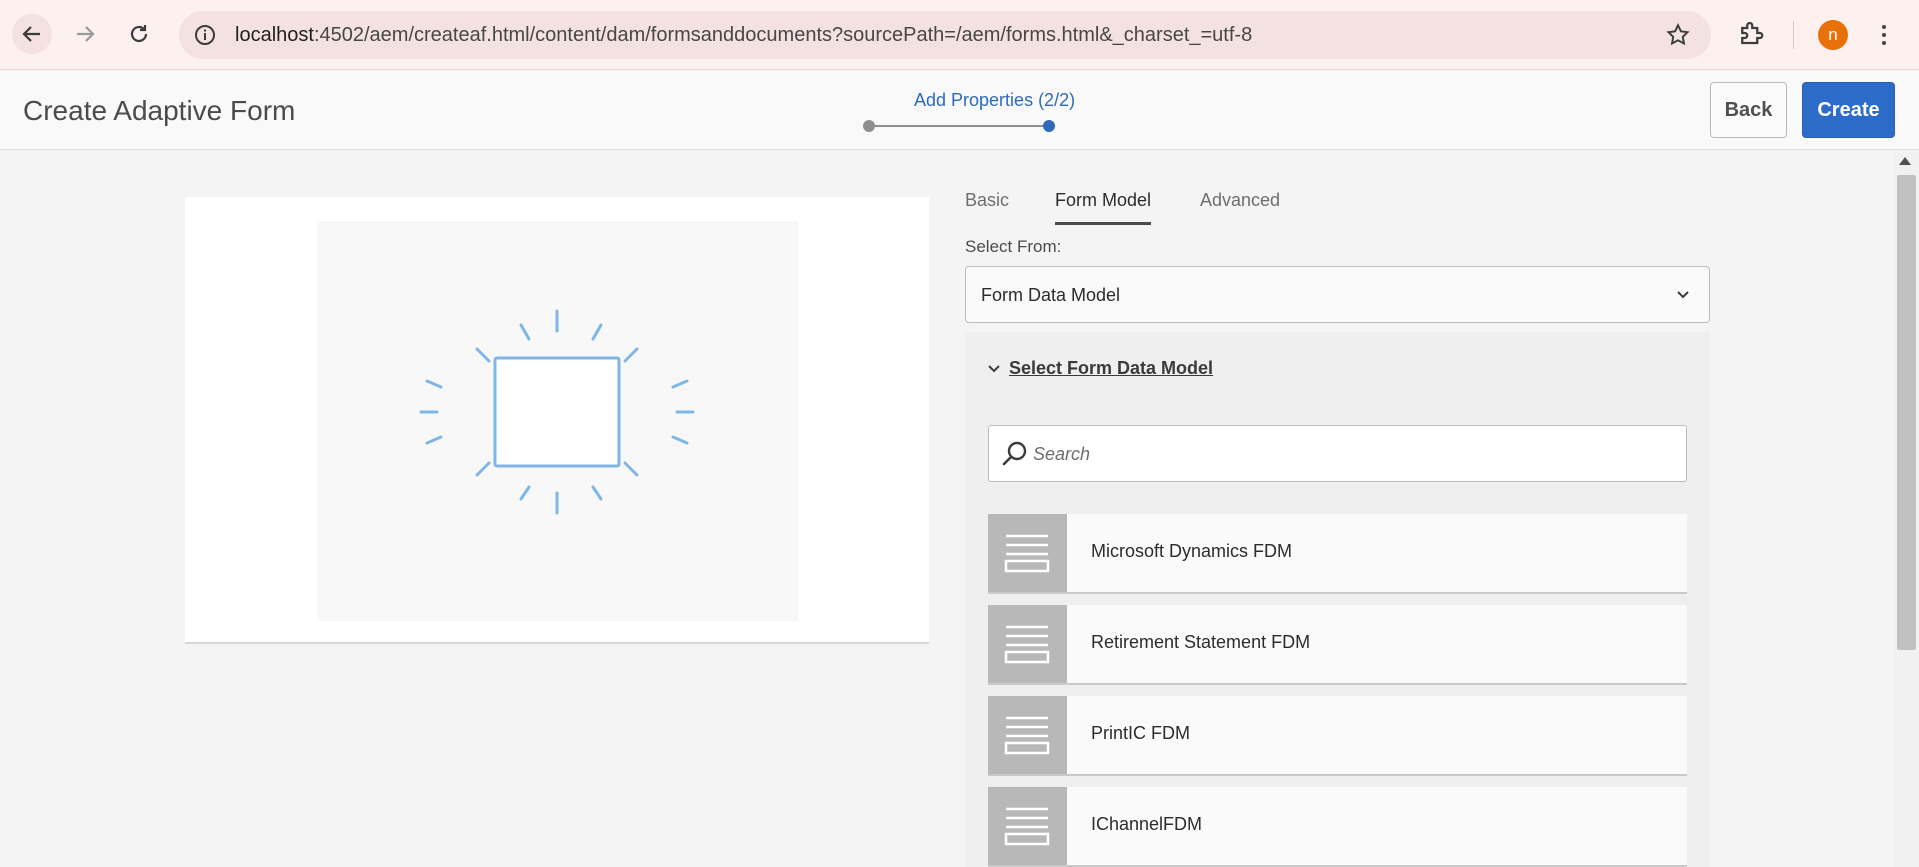 This screenshot has width=1919, height=867. I want to click on tab-advanced: Advanced, so click(1240, 200).